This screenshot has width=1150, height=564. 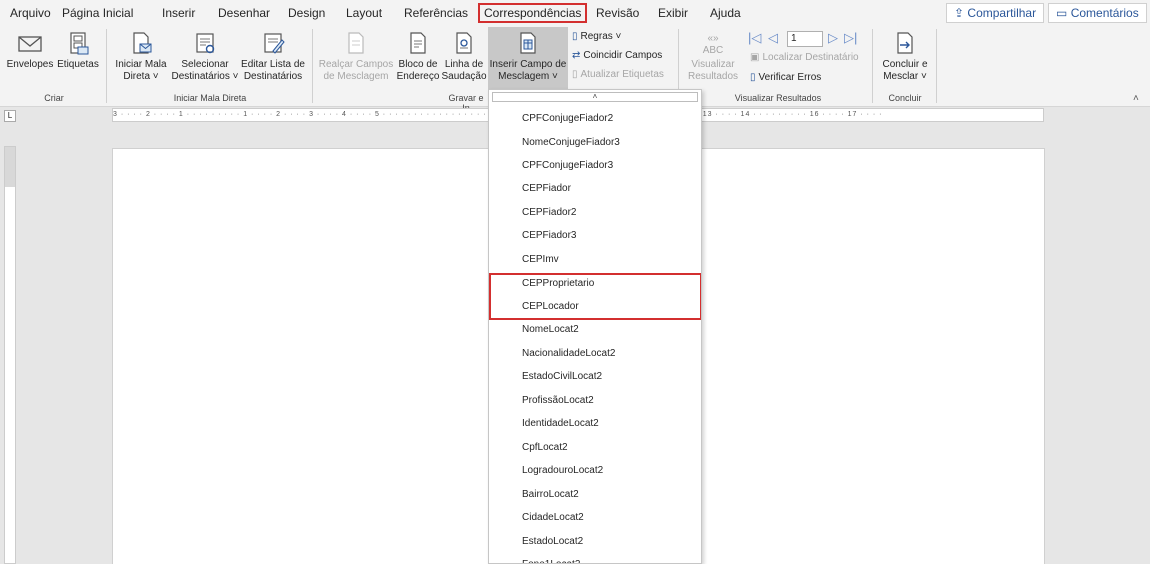 What do you see at coordinates (755, 57) in the screenshot?
I see `find-recipient-icon: ▣` at bounding box center [755, 57].